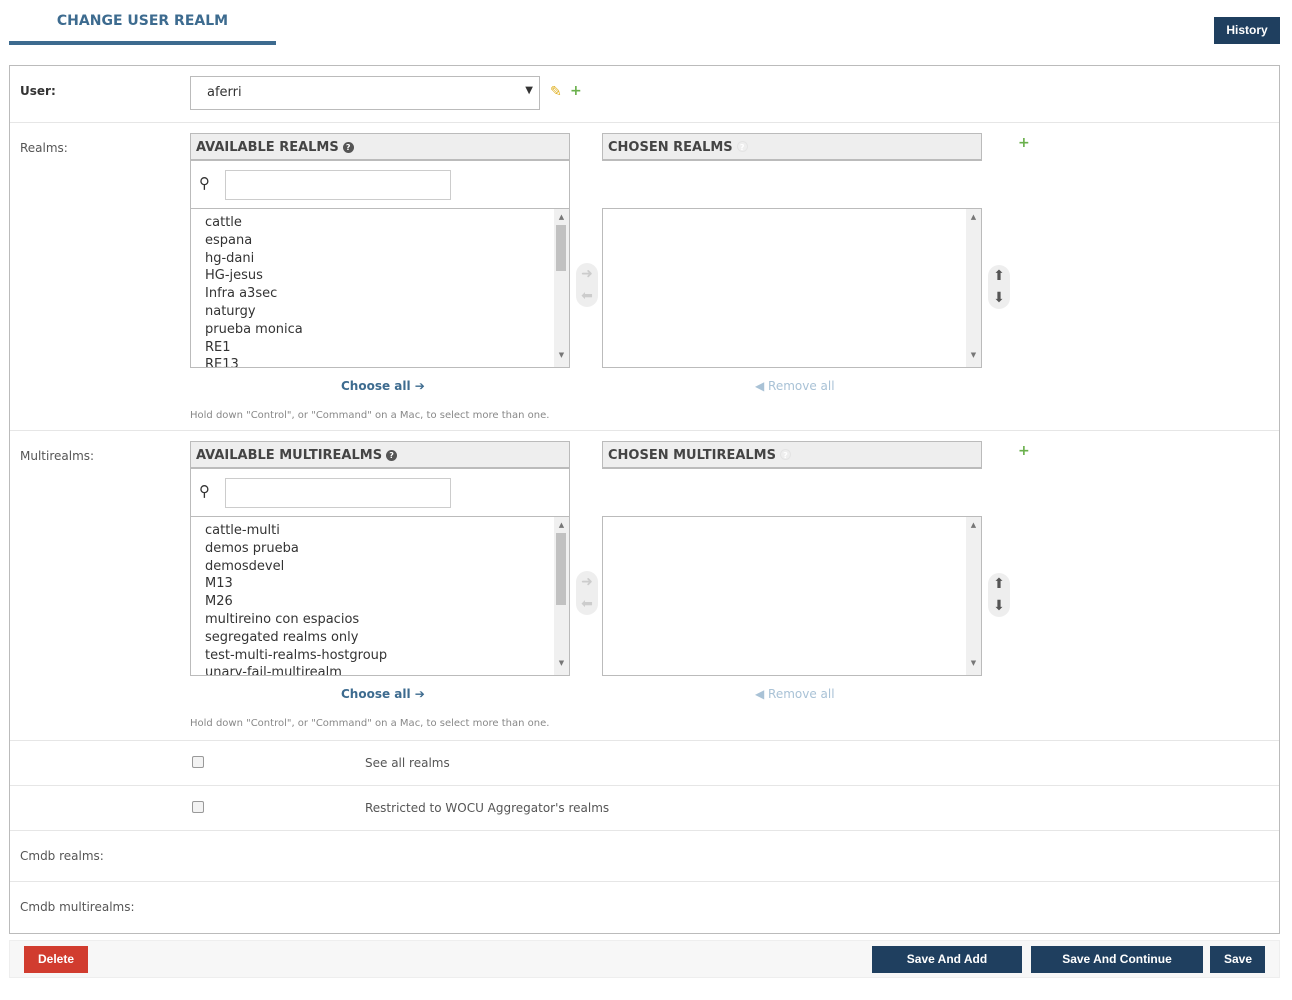  What do you see at coordinates (380, 276) in the screenshot?
I see `list-item: HG-jesus` at bounding box center [380, 276].